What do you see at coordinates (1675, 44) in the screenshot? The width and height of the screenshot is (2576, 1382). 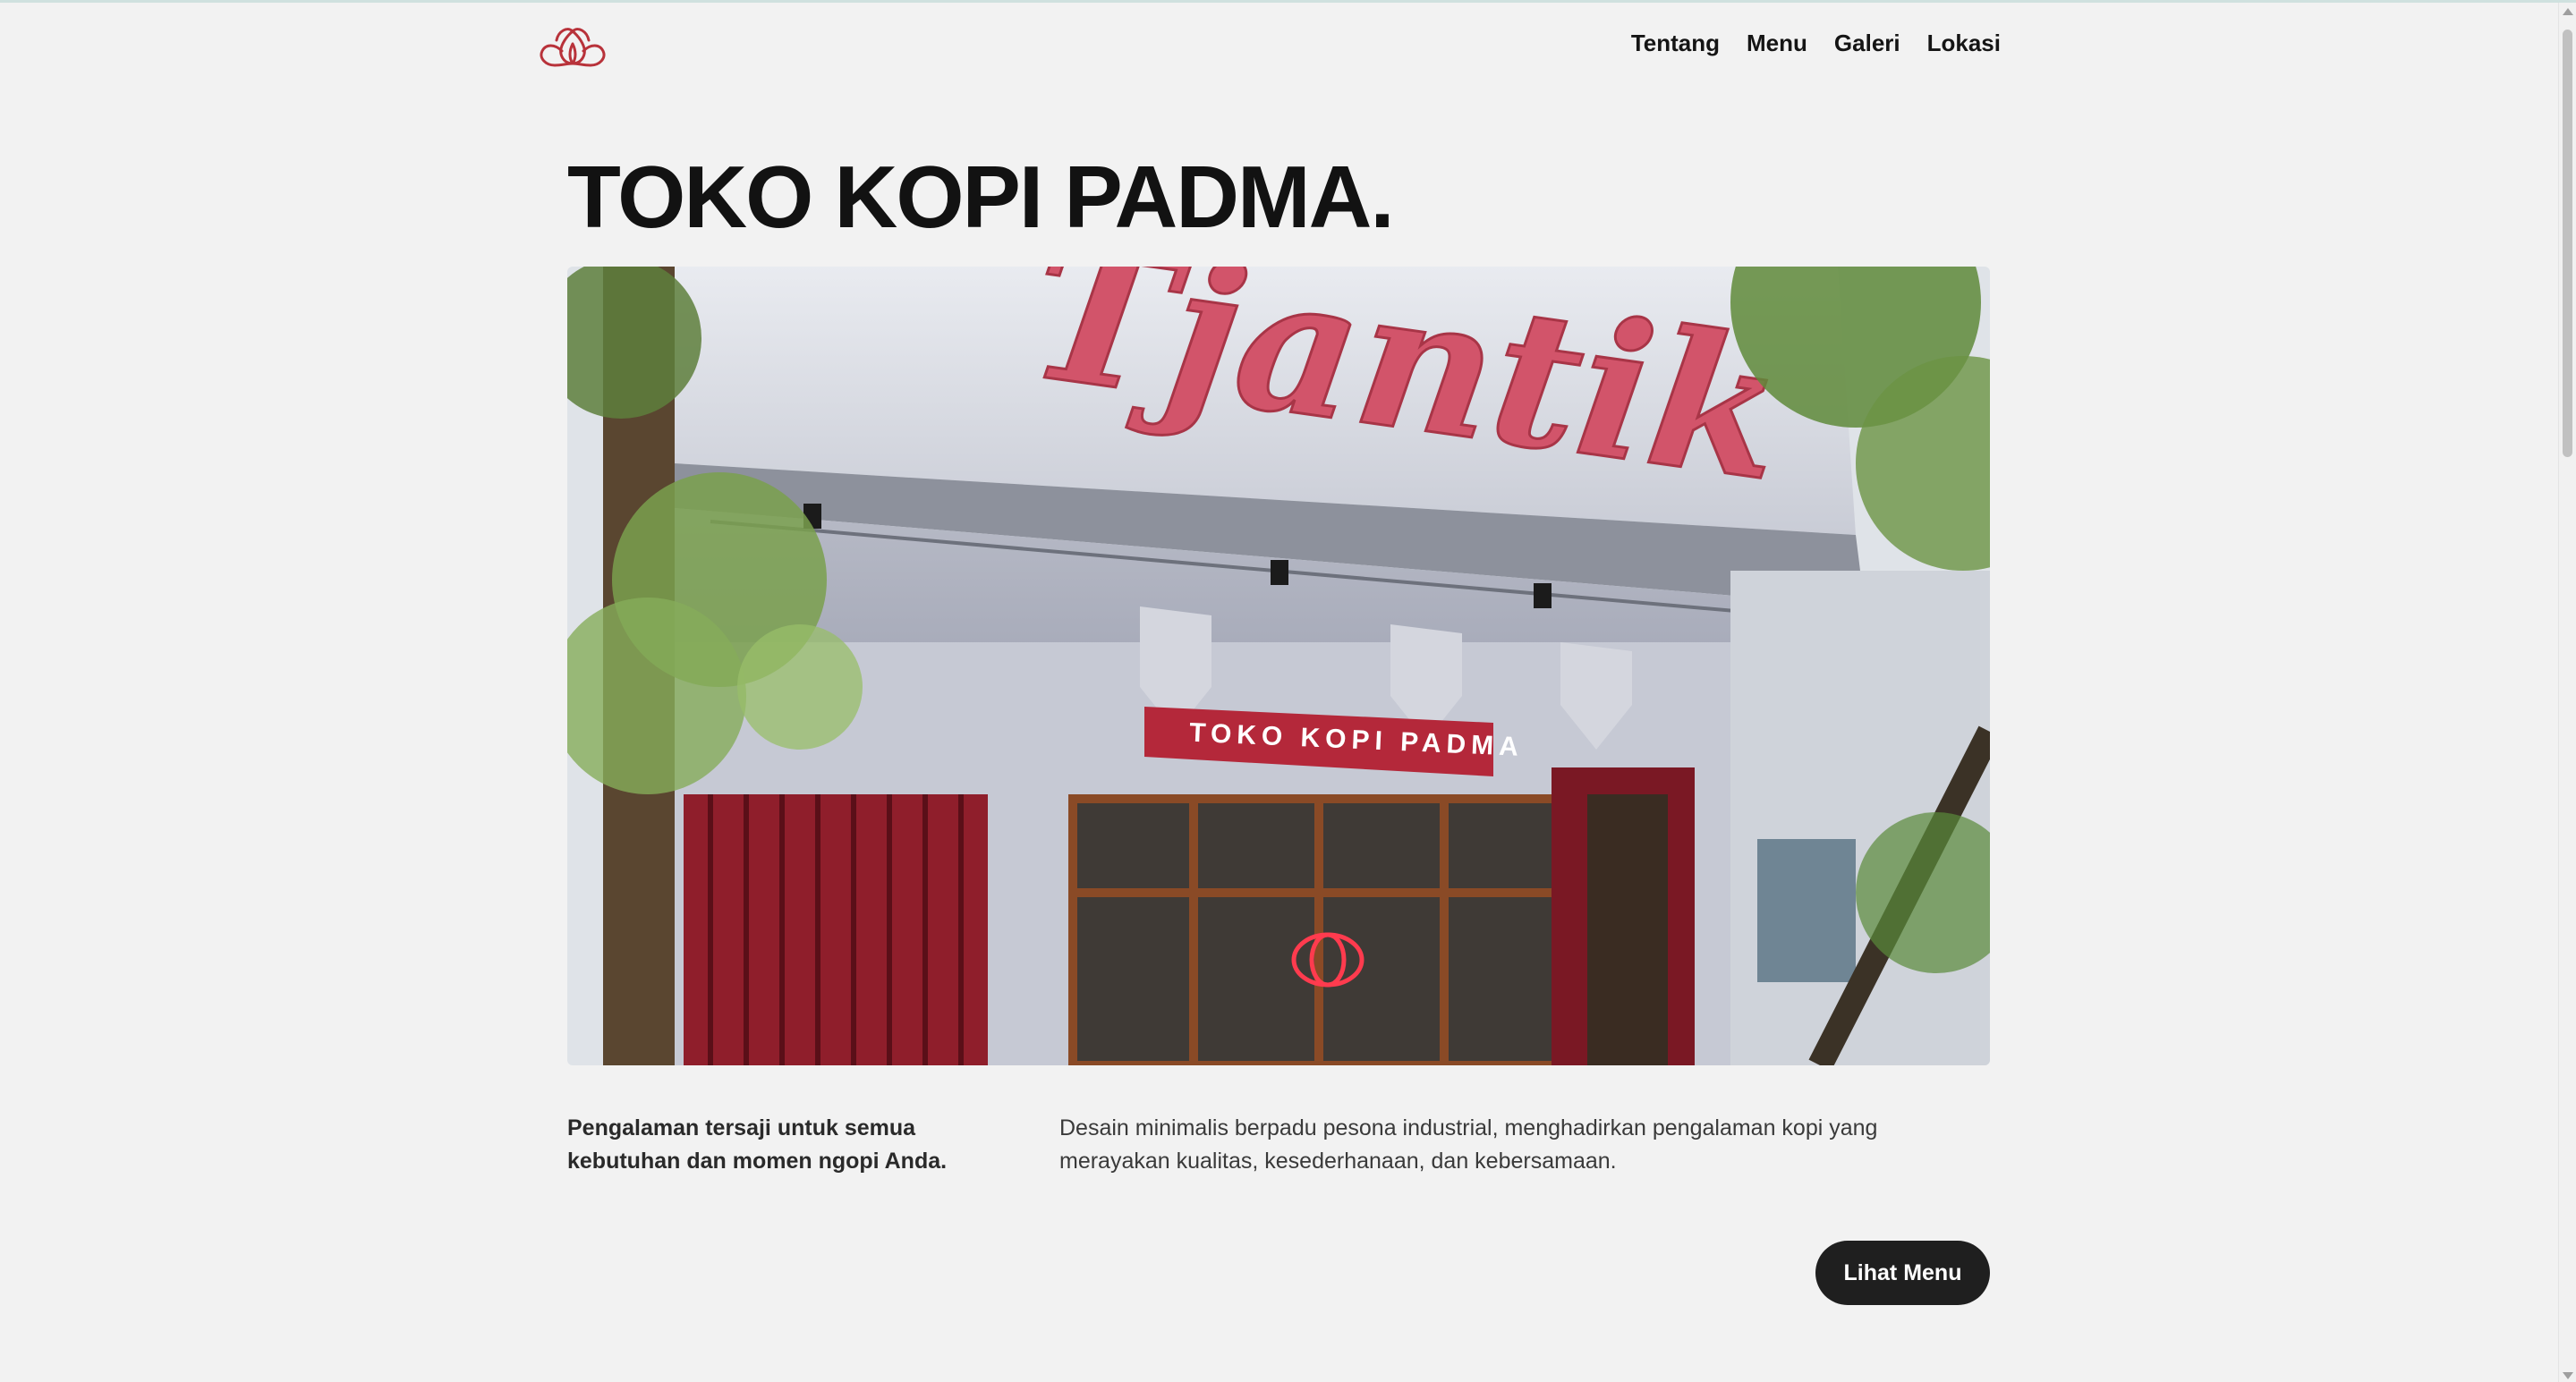 I see `nav-link-tentang: Tentang` at bounding box center [1675, 44].